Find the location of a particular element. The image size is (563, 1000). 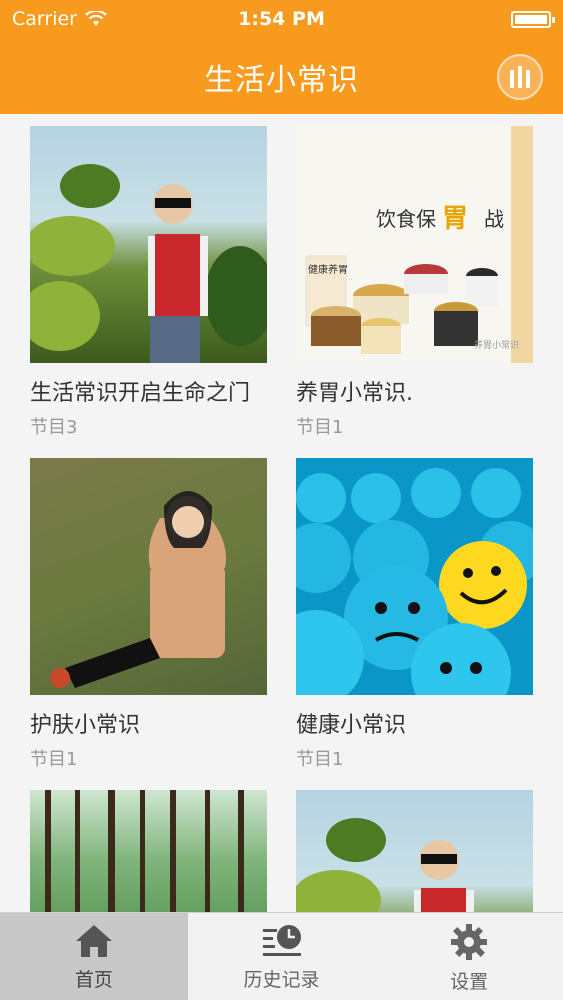

tab-home: 首页 is located at coordinates (94, 956).